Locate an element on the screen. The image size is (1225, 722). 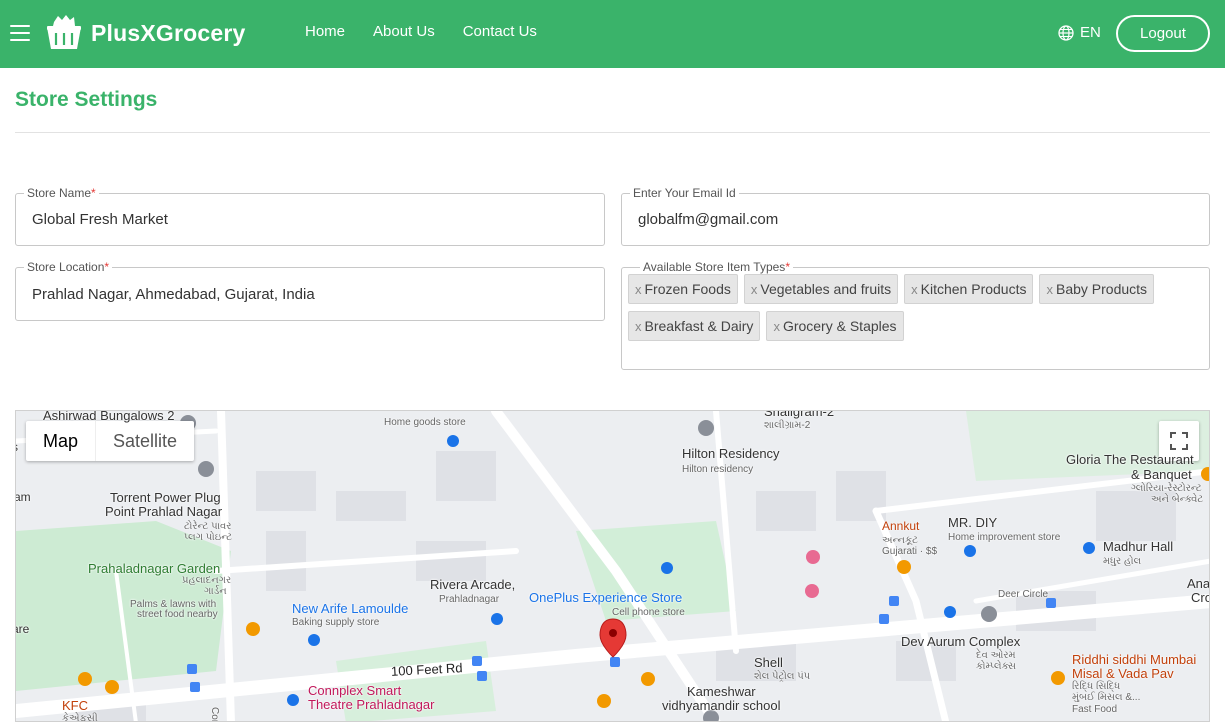
map-label: Madhur Hall is located at coordinates (1138, 546).